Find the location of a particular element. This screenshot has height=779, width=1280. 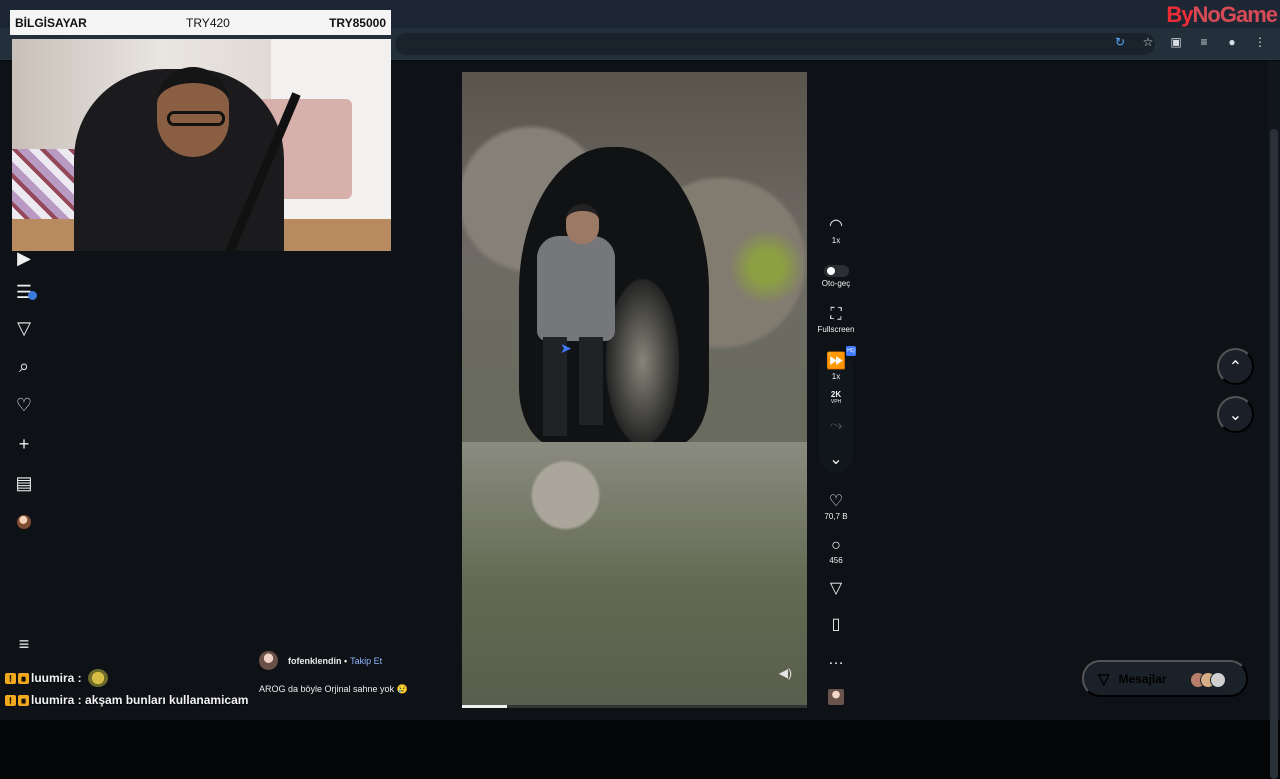

message-avatar-stack is located at coordinates (1209, 680).